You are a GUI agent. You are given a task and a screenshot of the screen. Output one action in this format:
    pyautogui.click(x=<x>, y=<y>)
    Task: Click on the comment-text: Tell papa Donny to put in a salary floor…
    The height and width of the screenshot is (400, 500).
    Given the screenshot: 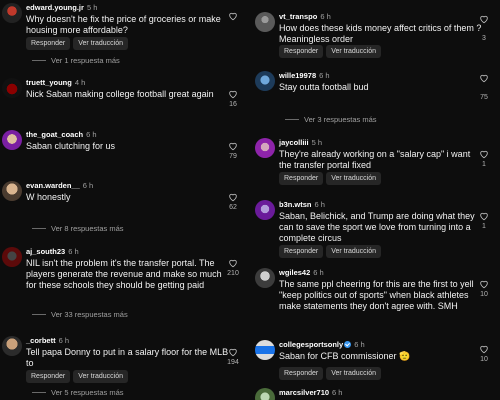 What is the action you would take?
    pyautogui.click(x=127, y=357)
    